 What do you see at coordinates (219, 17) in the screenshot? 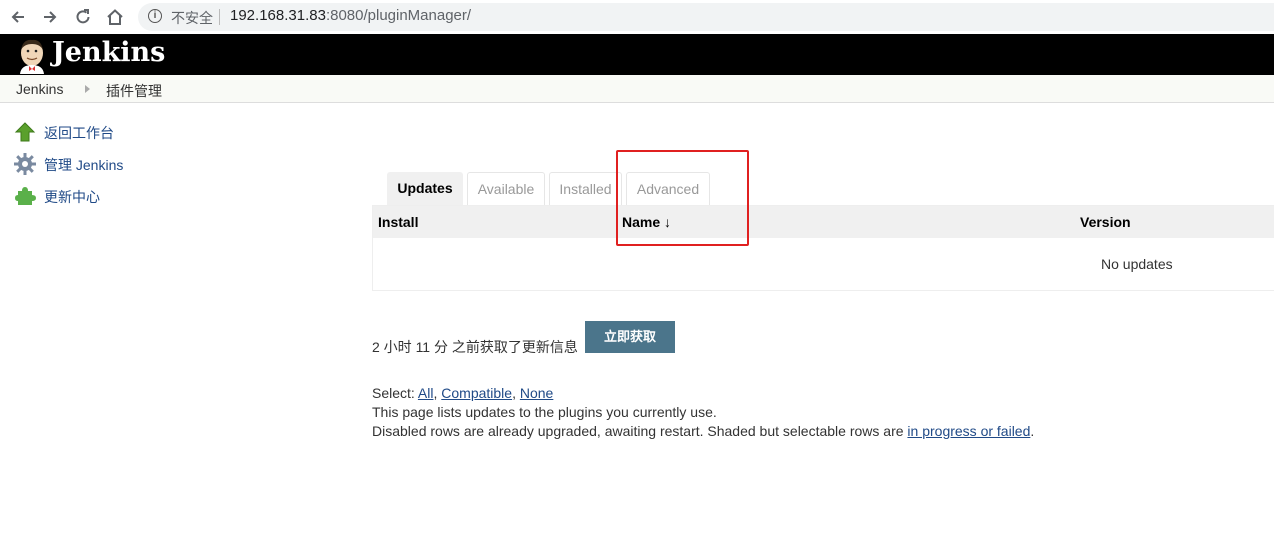
I see `divider` at bounding box center [219, 17].